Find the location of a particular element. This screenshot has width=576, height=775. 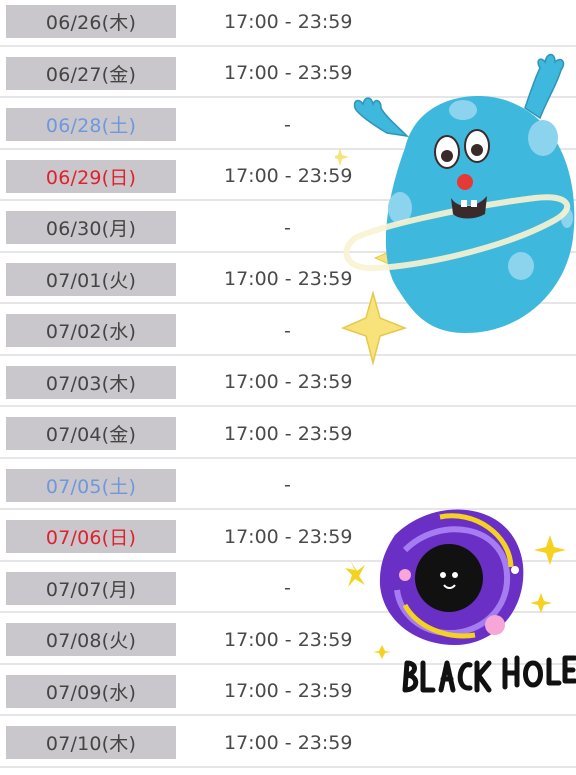

schedule-row: 06/29(日) 17:00 - 23:59 is located at coordinates (288, 175).